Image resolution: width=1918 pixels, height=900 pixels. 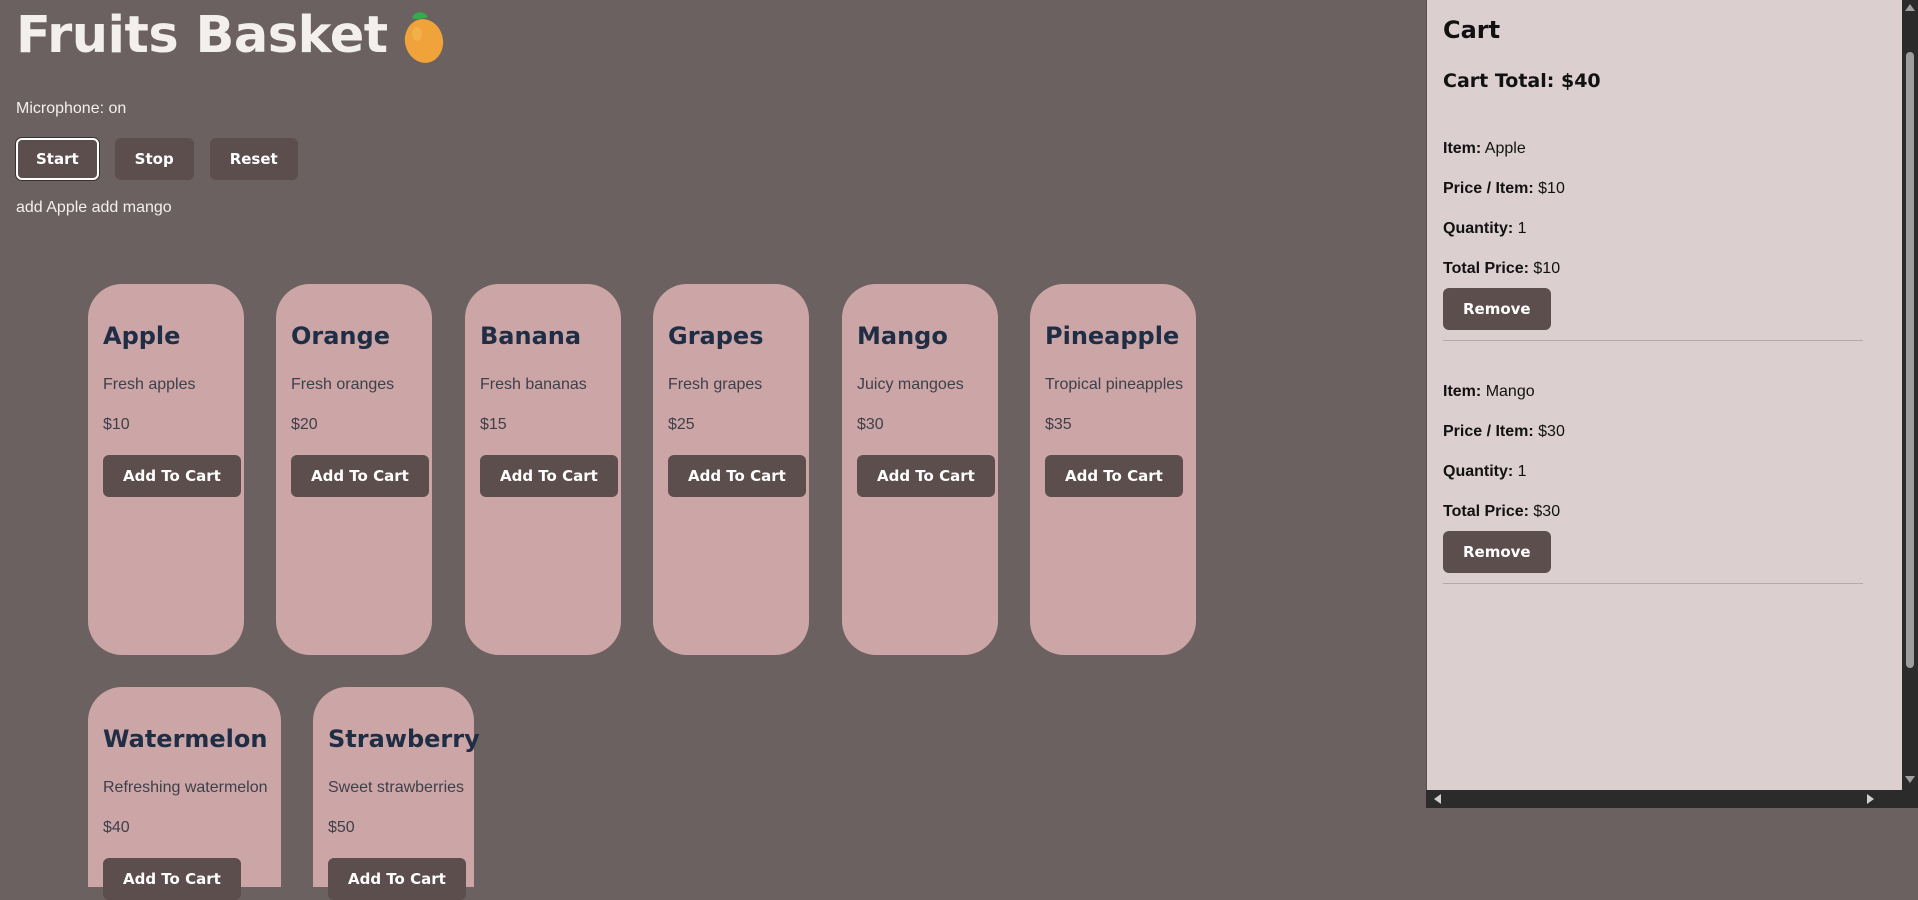 I want to click on product-description: Tropical pineapples, so click(x=1114, y=384).